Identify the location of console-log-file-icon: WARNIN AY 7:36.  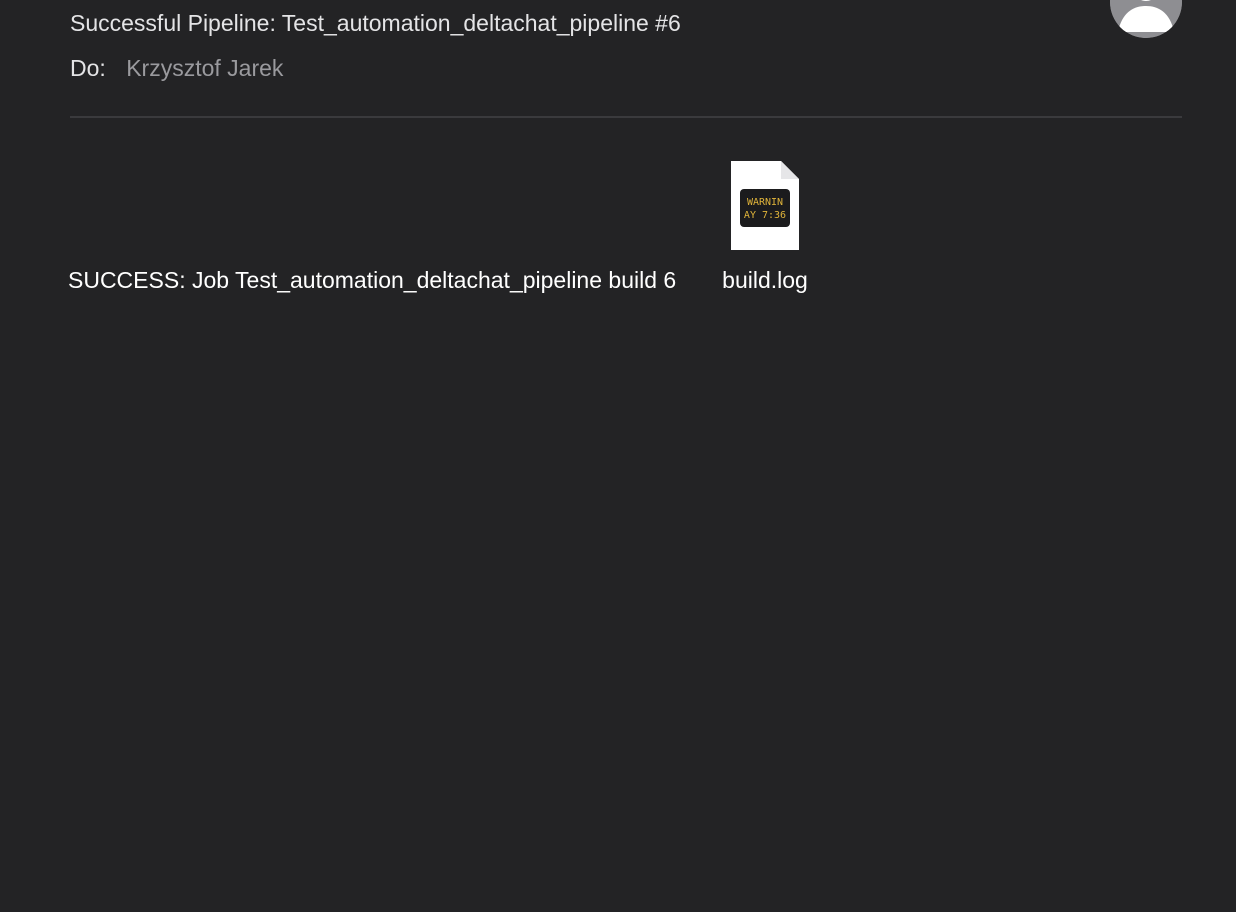
(765, 205).